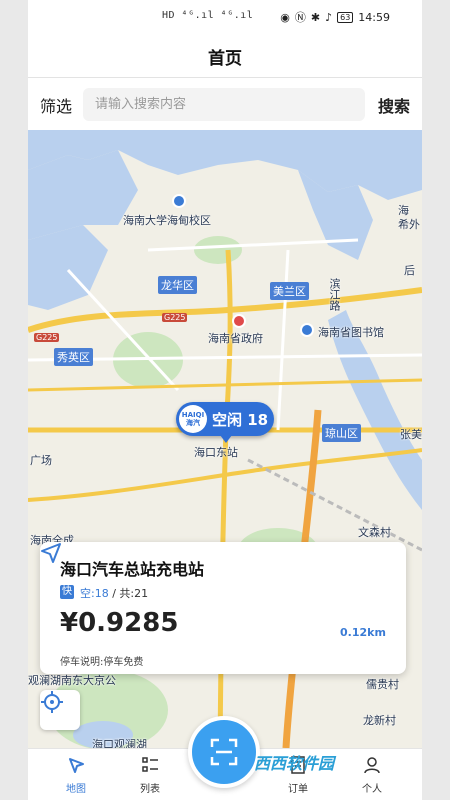 This screenshot has width=450, height=800. What do you see at coordinates (307, 330) in the screenshot?
I see `library-icon` at bounding box center [307, 330].